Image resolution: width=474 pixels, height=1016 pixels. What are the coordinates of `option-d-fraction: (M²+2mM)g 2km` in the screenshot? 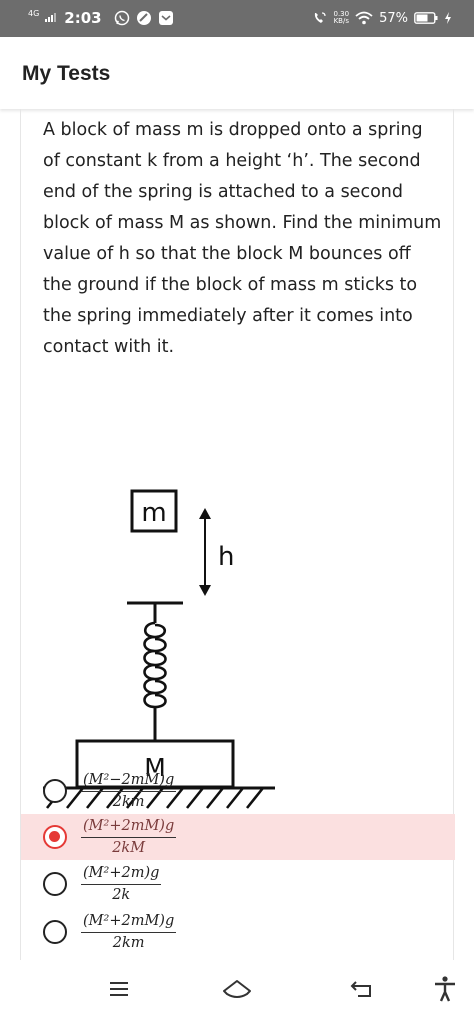 It's located at (129, 932).